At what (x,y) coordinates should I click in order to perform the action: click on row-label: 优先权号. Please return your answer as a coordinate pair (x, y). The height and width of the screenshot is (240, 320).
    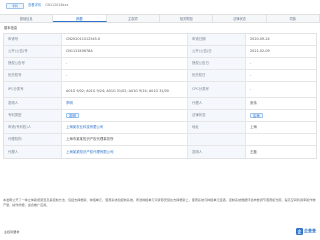
    Looking at the image, I should click on (33, 75).